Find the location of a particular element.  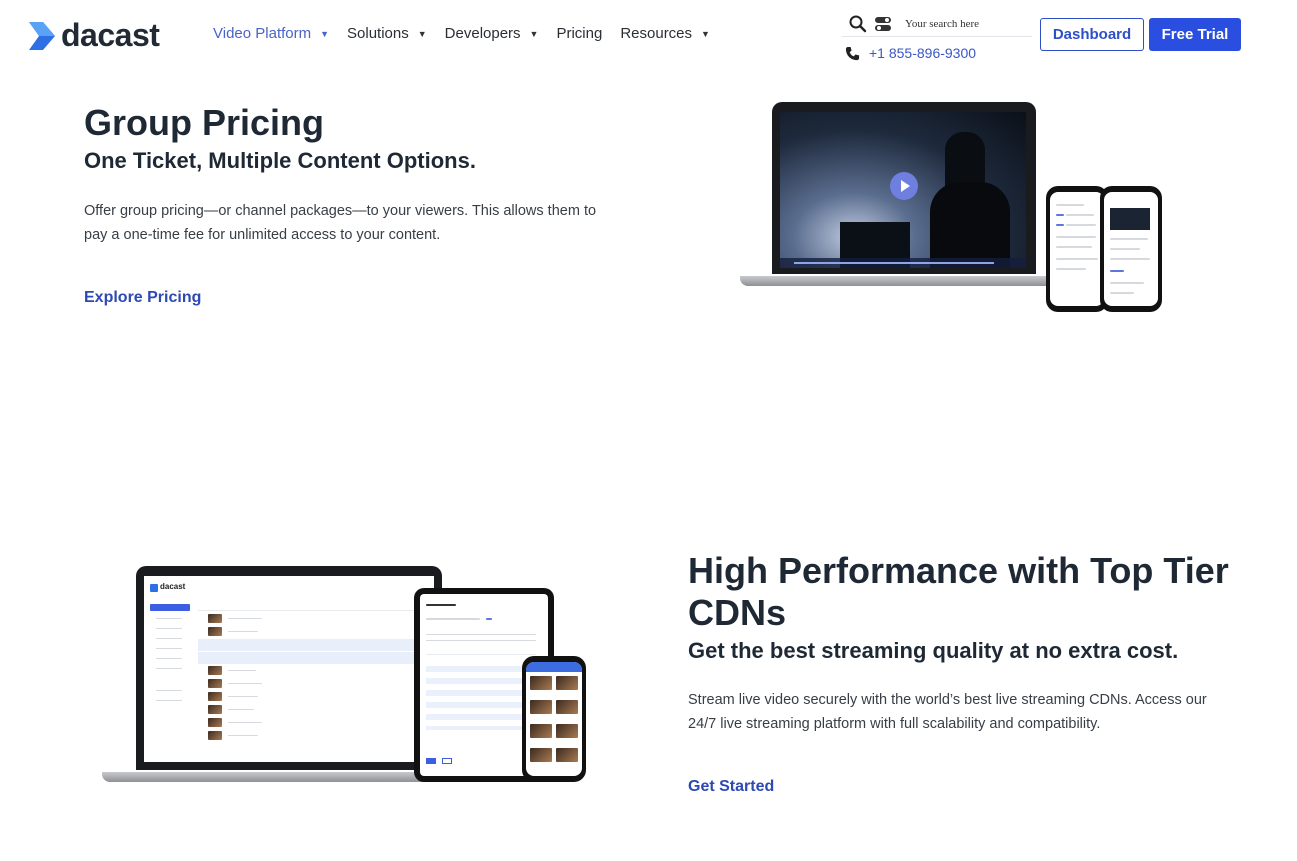

nav-item-pricing: Pricing is located at coordinates (579, 33).